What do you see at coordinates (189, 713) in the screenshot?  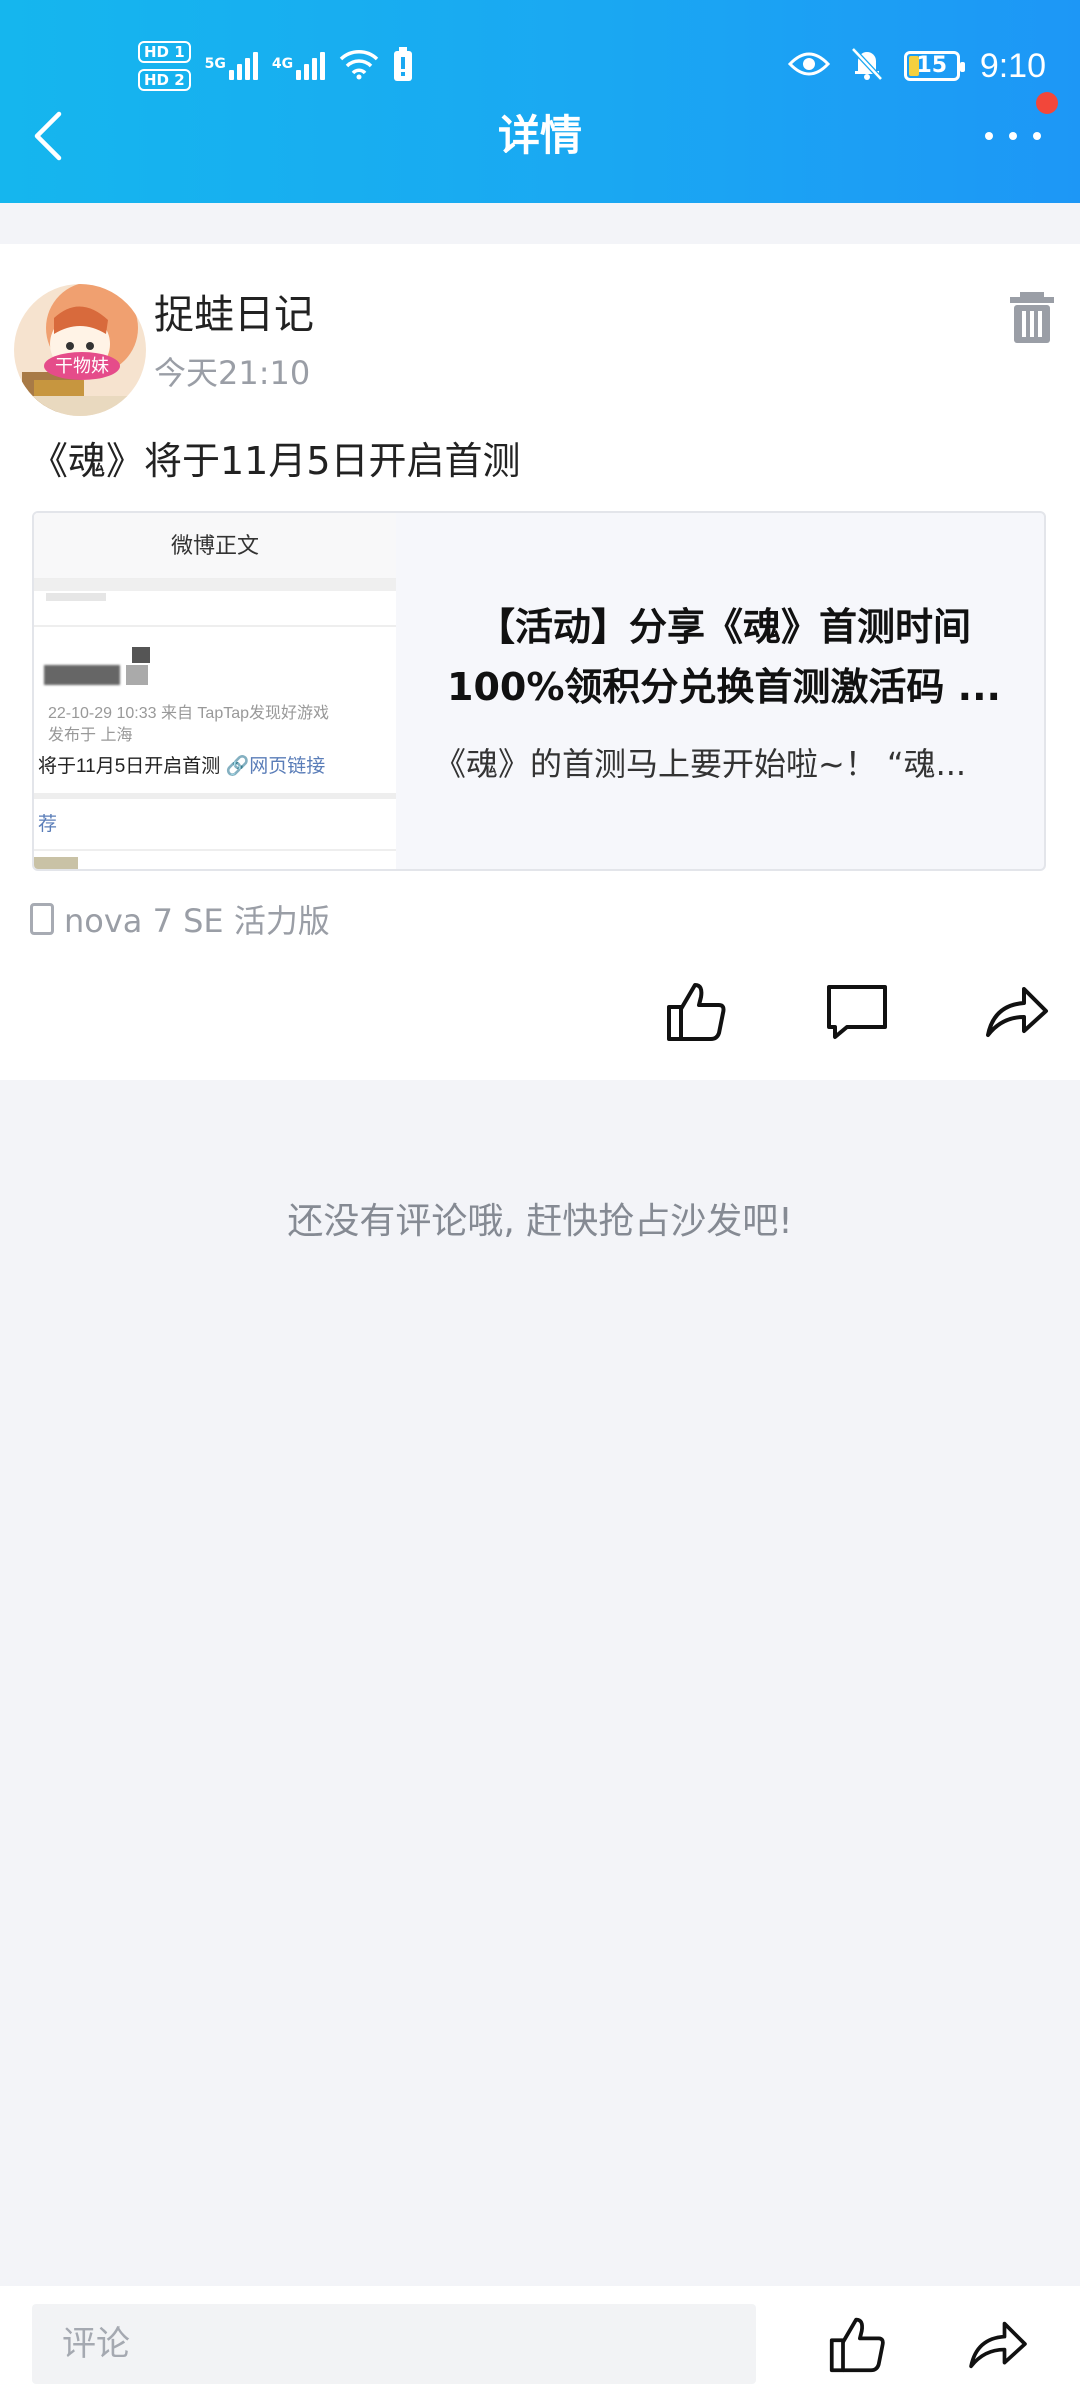 I see `thumbnail-meta-time: 22-10-29 10:33 来自 TapTap发现好游戏` at bounding box center [189, 713].